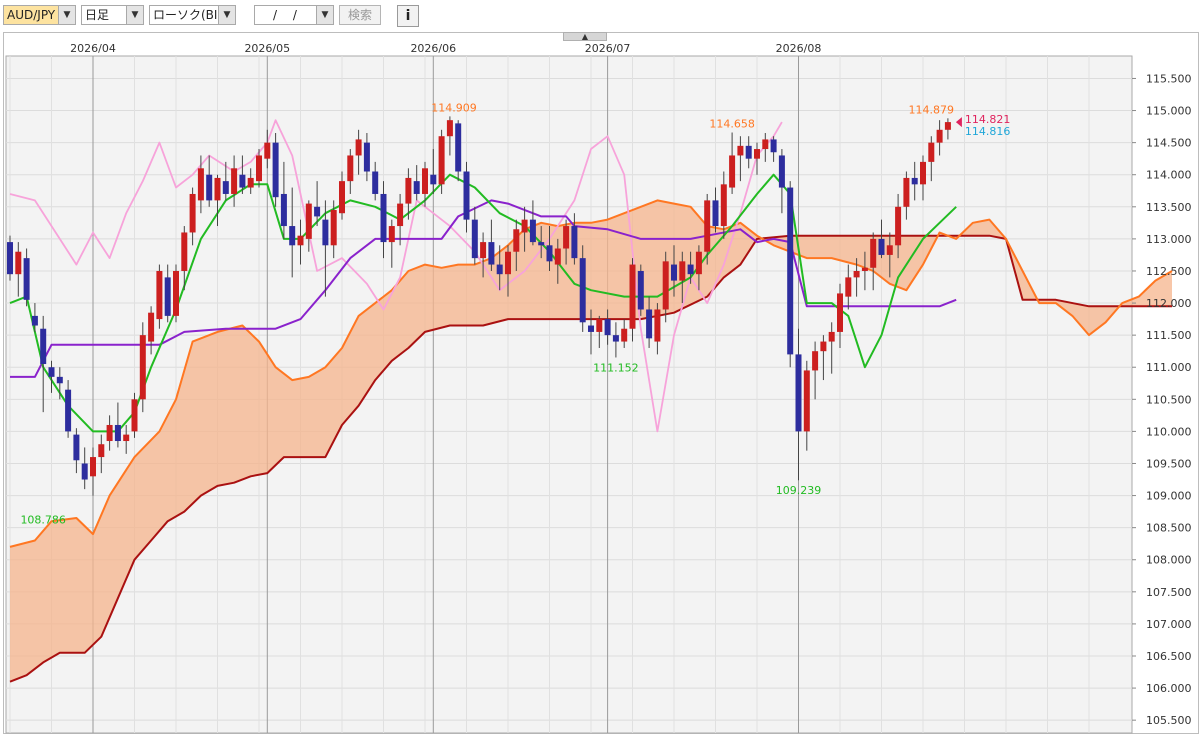  Describe the element at coordinates (1169, 592) in the screenshot. I see `y-tick-label: 107.500` at that location.